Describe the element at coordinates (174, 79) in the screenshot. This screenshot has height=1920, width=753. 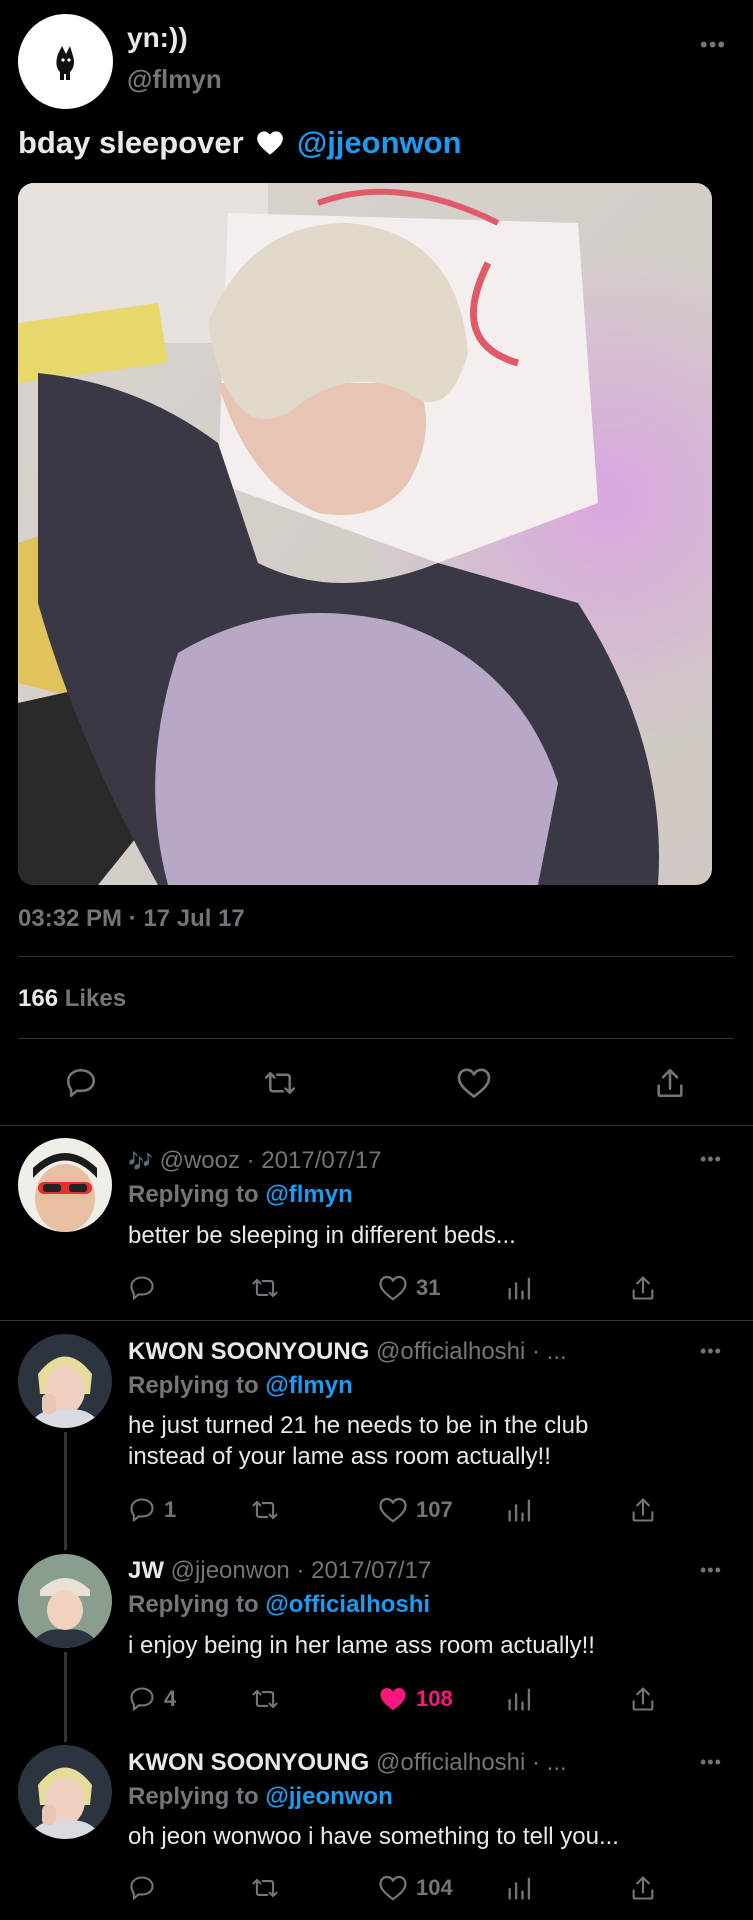
I see `author-handle: @flmyn` at that location.